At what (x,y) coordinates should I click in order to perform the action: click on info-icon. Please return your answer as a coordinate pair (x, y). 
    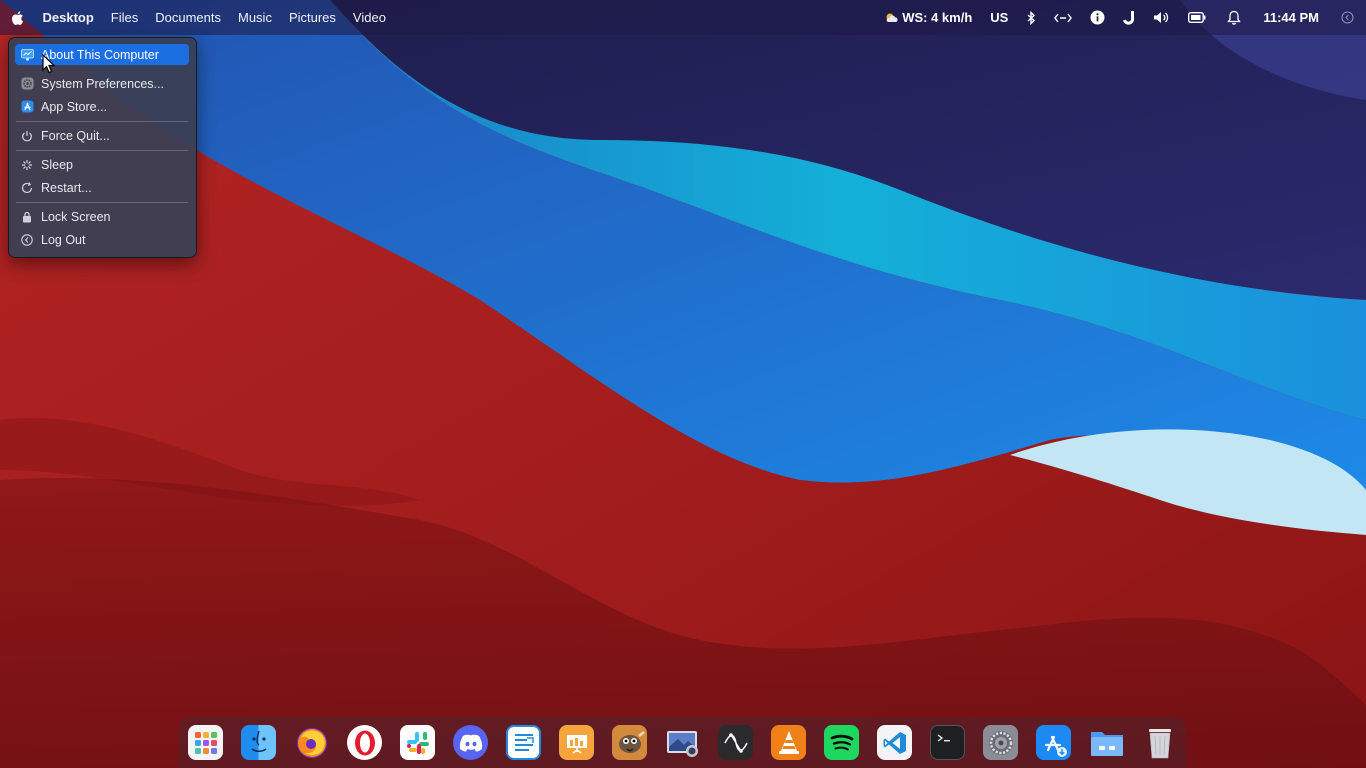
    Looking at the image, I should click on (1097, 17).